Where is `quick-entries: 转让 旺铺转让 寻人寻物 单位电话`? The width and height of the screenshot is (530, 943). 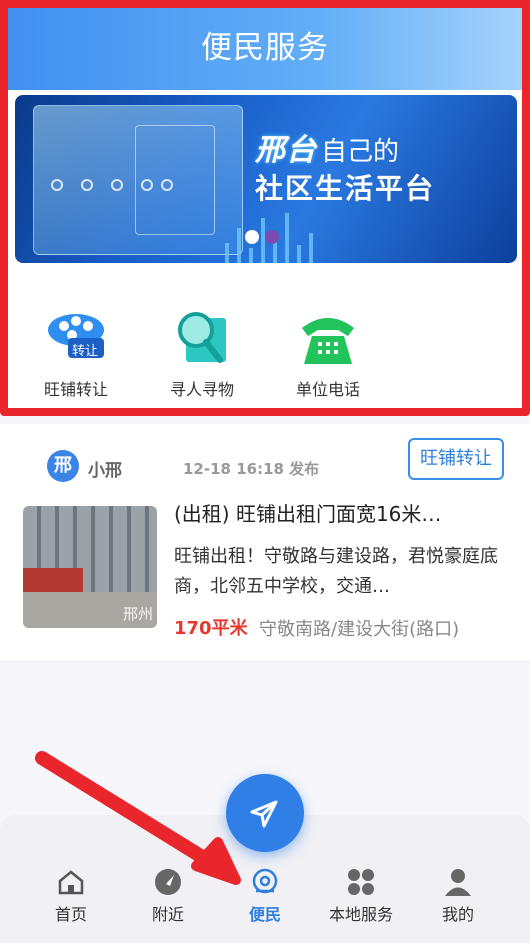 quick-entries: 转让 旺铺转让 寻人寻物 单位电话 is located at coordinates (265, 350).